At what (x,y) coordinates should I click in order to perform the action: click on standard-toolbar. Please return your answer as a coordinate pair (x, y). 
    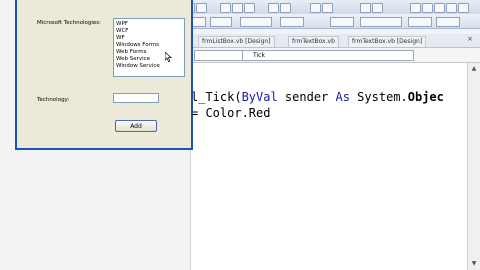
    Looking at the image, I should click on (330, 7).